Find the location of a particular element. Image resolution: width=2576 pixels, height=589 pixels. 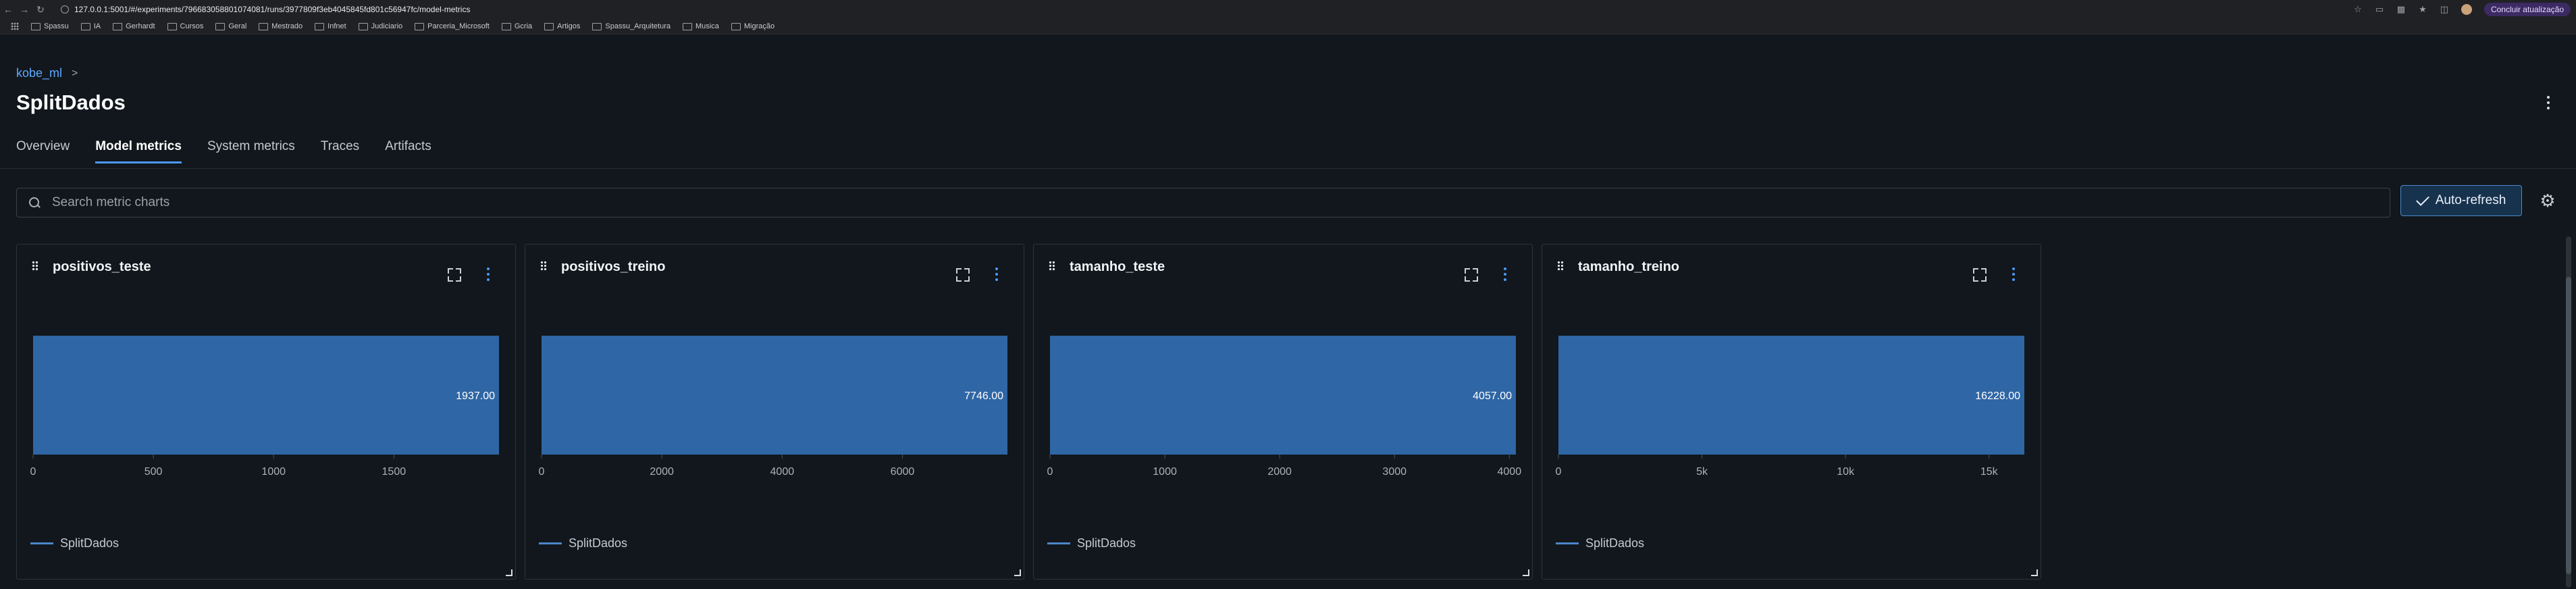

site-info-icon is located at coordinates (65, 9).